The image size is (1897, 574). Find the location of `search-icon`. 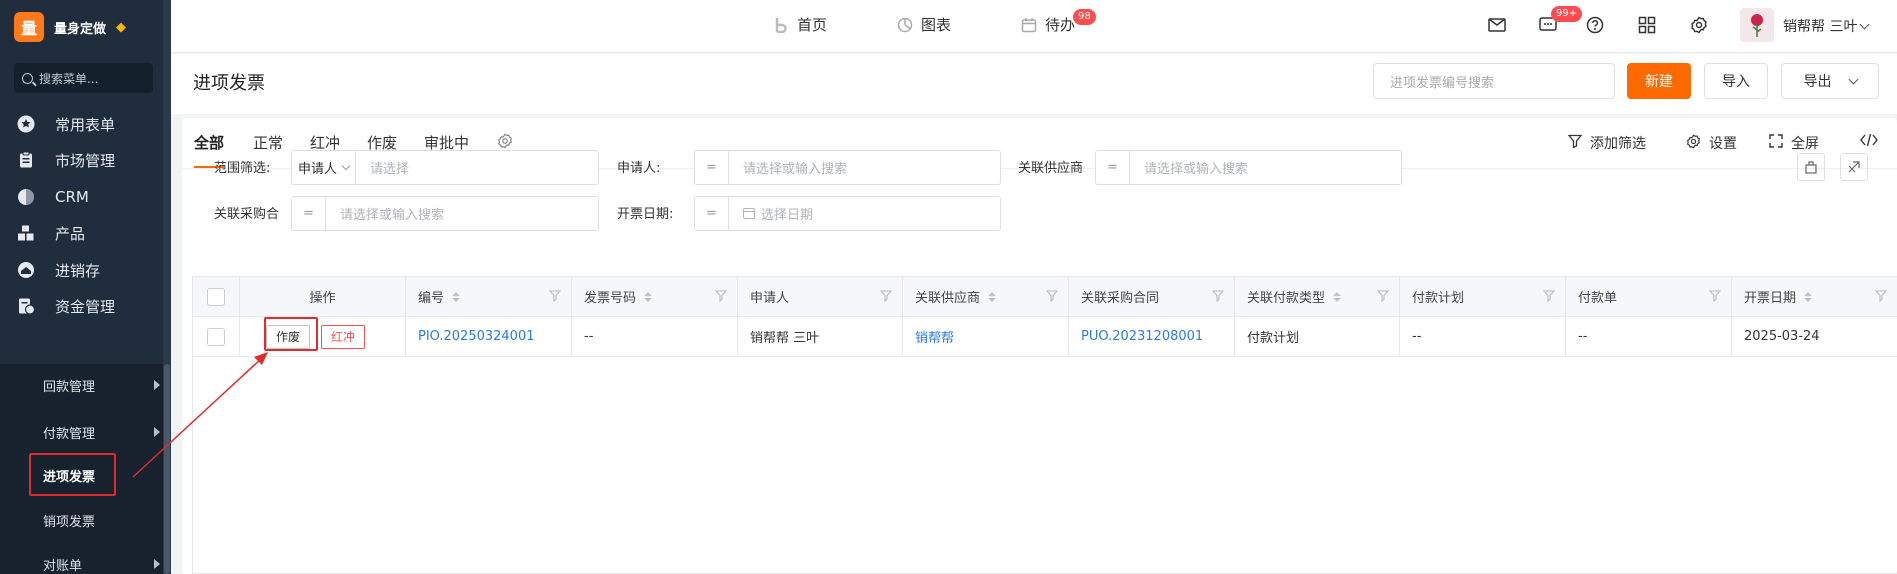

search-icon is located at coordinates (27, 78).